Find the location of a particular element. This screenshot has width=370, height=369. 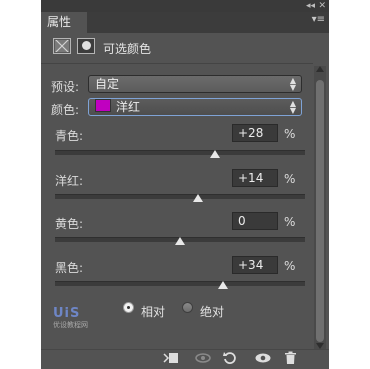

magenta-label: 洋红: is located at coordinates (69, 181).